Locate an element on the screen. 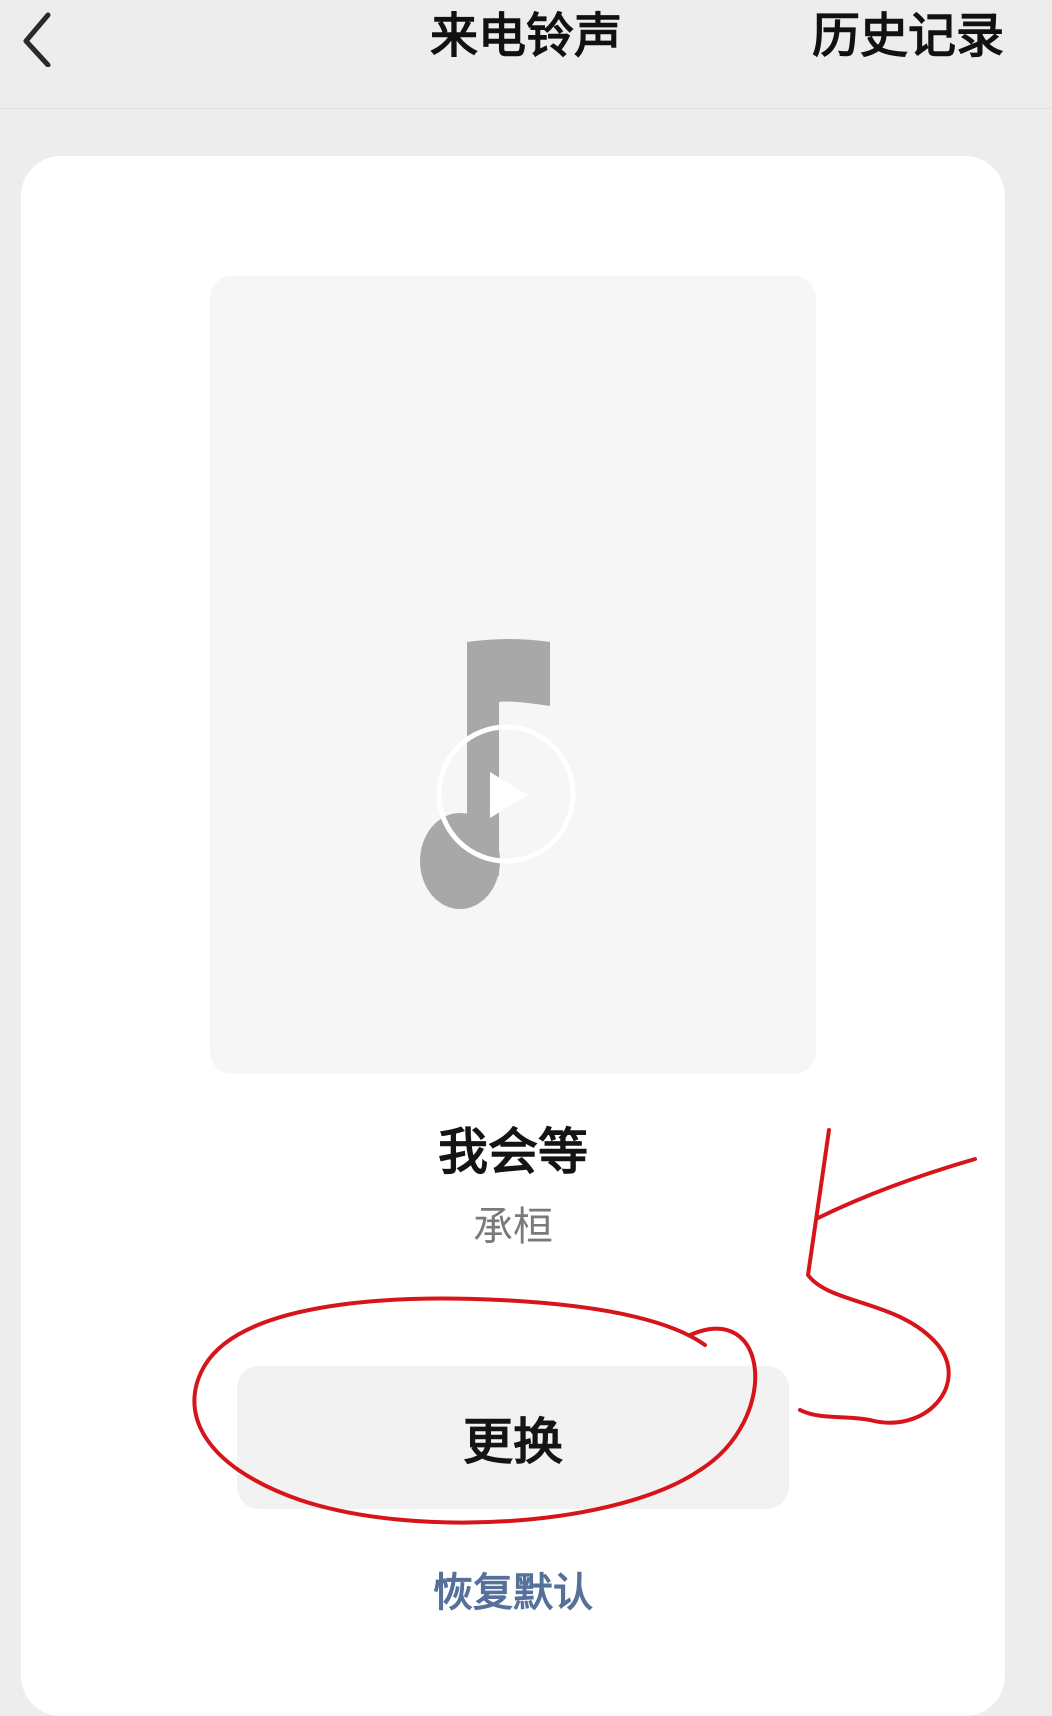  back-button is located at coordinates (38, 37).